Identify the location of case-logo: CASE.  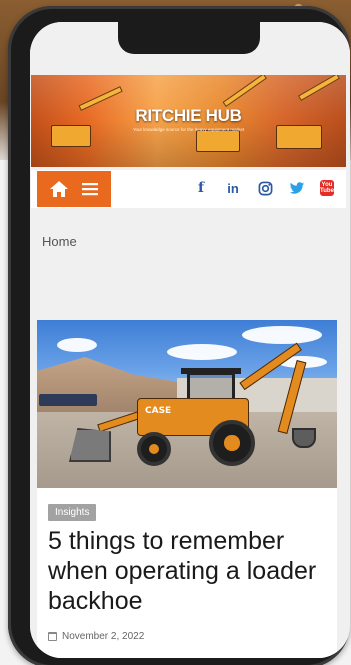
(158, 411).